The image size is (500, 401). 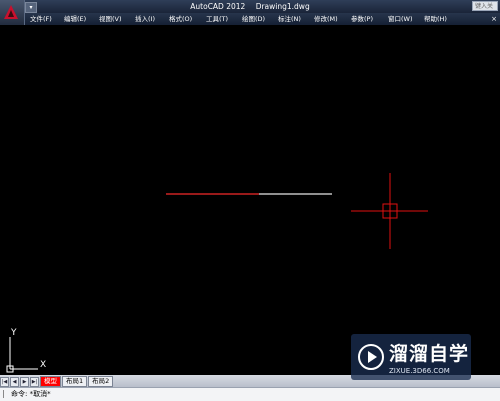 I want to click on first-tab-button: |◀, so click(x=4, y=381).